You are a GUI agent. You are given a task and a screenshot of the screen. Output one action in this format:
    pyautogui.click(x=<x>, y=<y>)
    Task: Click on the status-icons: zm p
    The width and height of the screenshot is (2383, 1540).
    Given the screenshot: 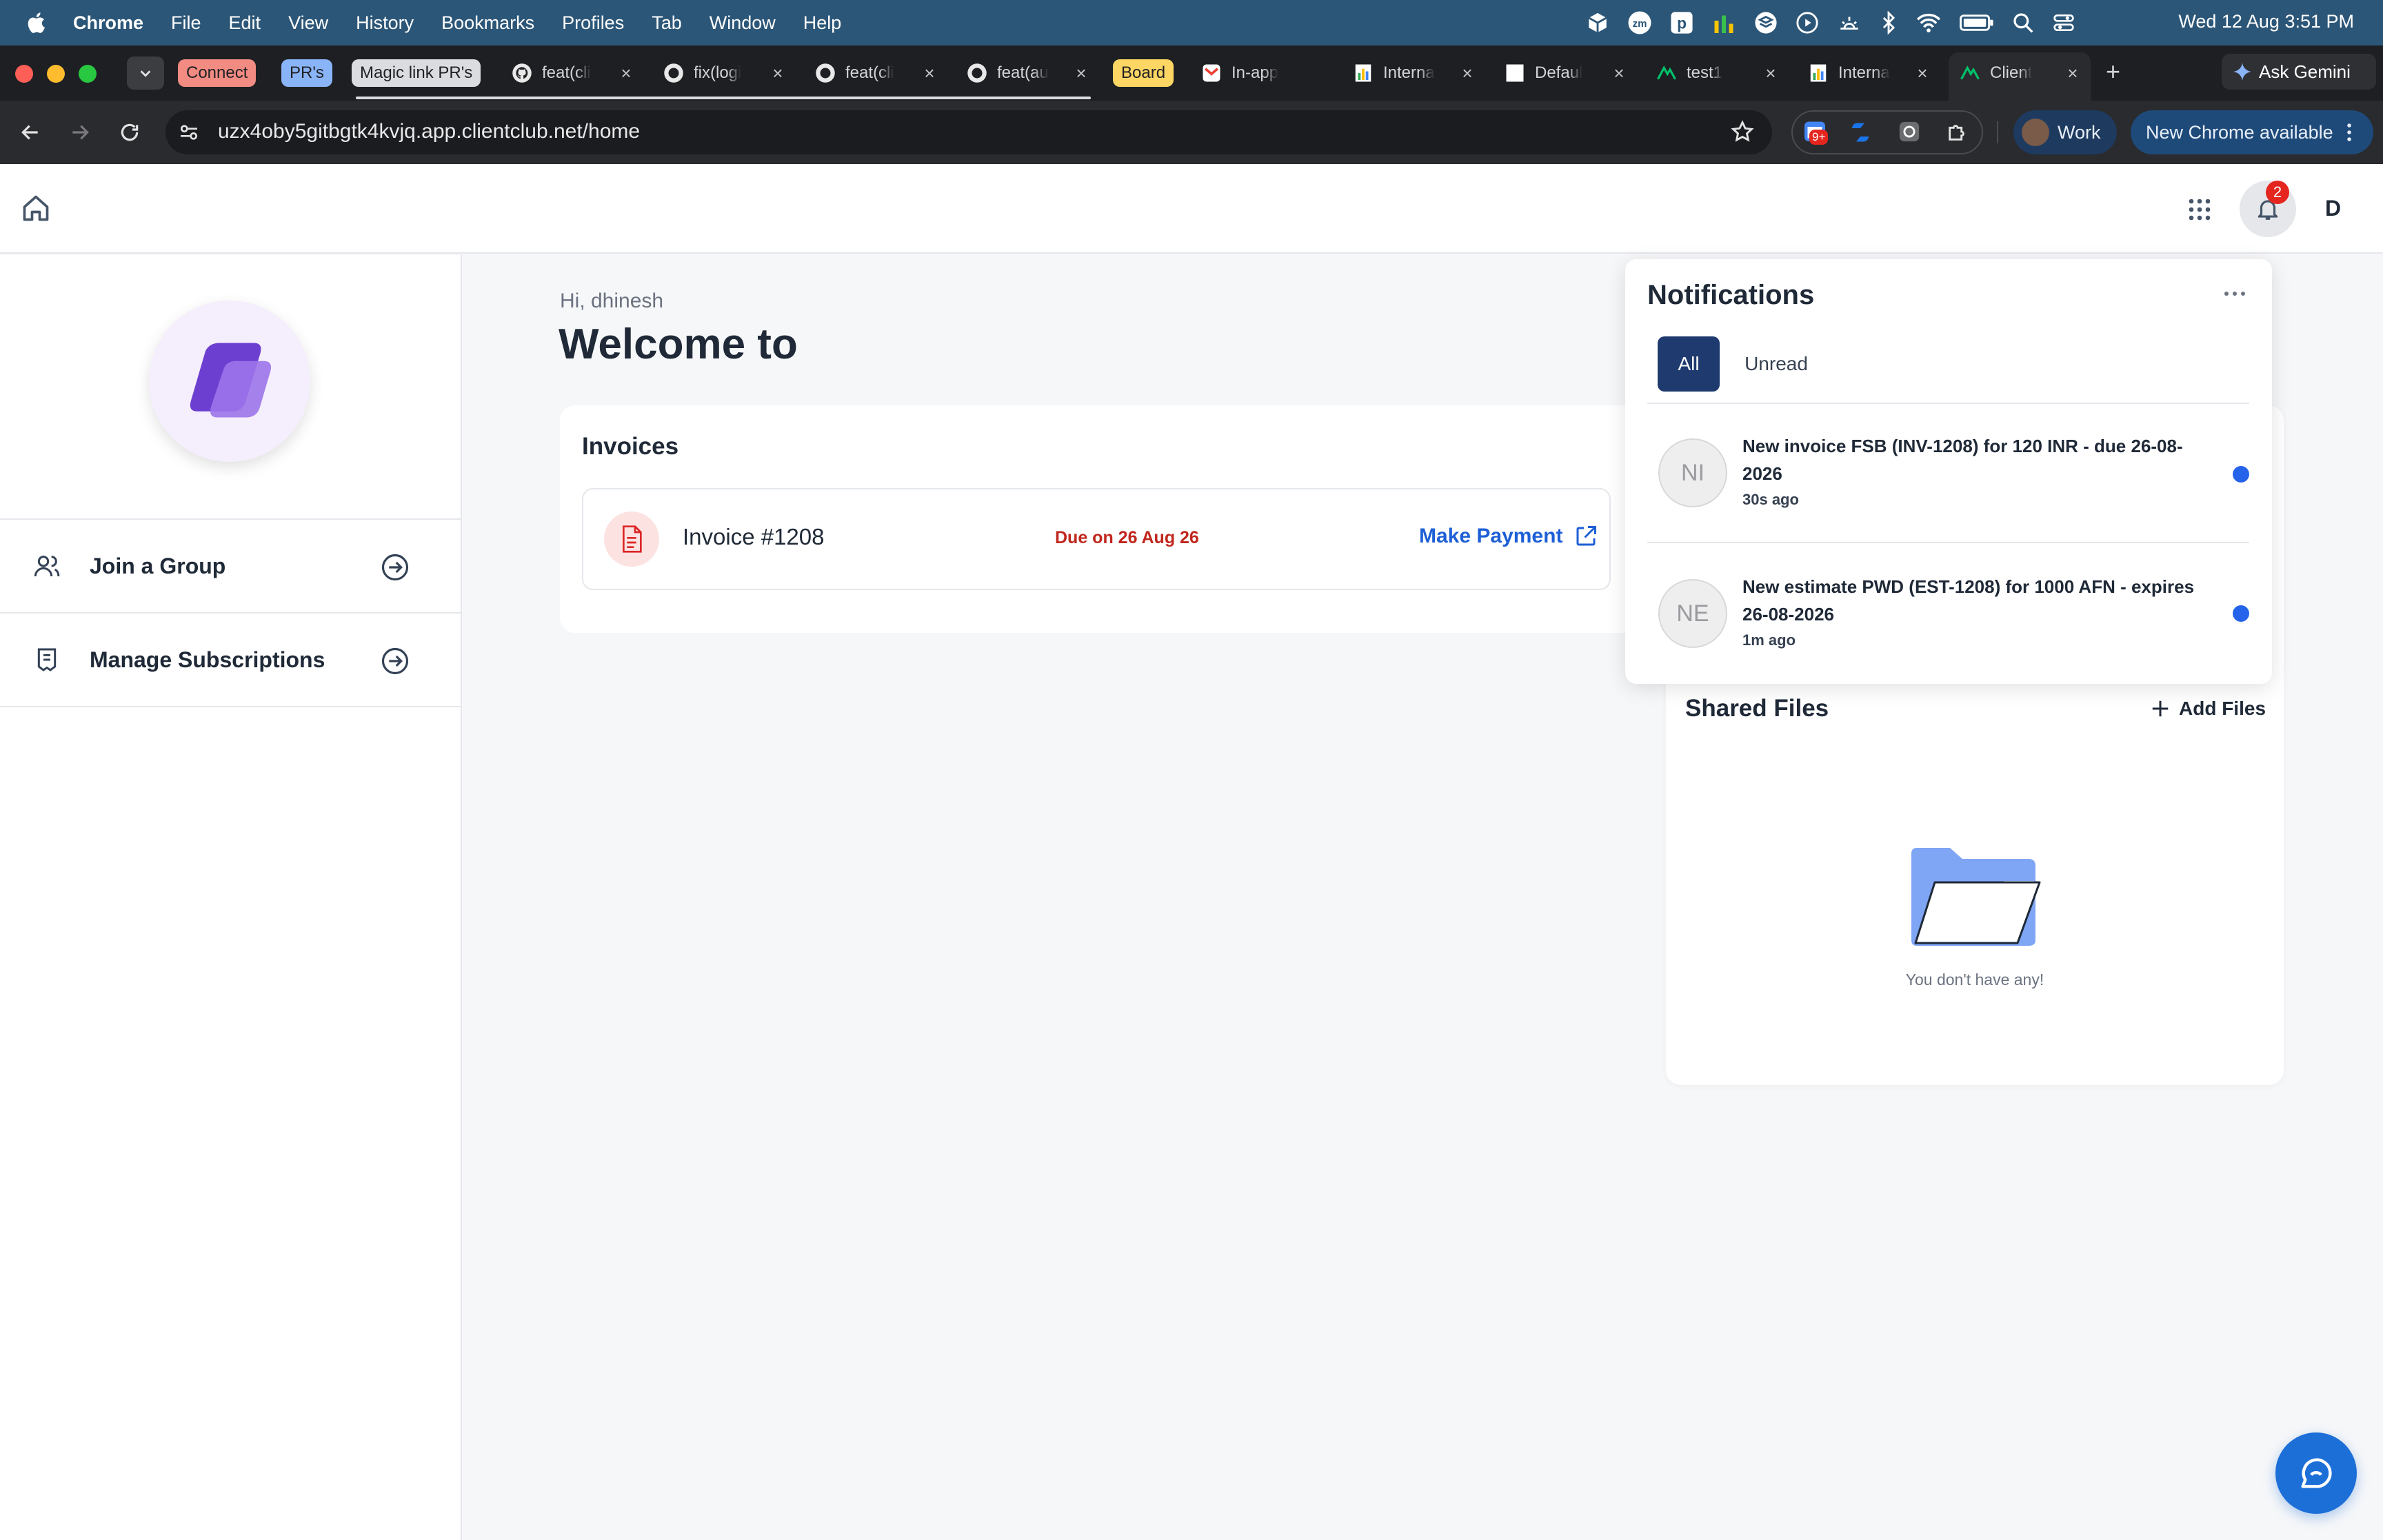 What is the action you would take?
    pyautogui.click(x=1830, y=22)
    